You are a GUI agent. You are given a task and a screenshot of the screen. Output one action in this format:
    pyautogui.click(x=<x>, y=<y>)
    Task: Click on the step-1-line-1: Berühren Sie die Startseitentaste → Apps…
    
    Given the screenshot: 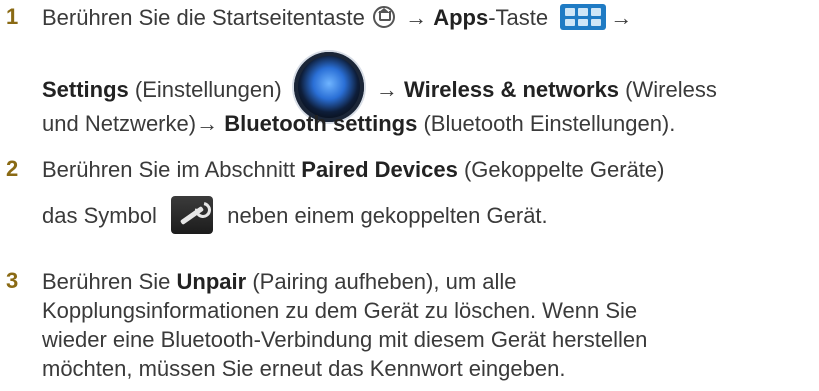 What is the action you would take?
    pyautogui.click(x=337, y=19)
    